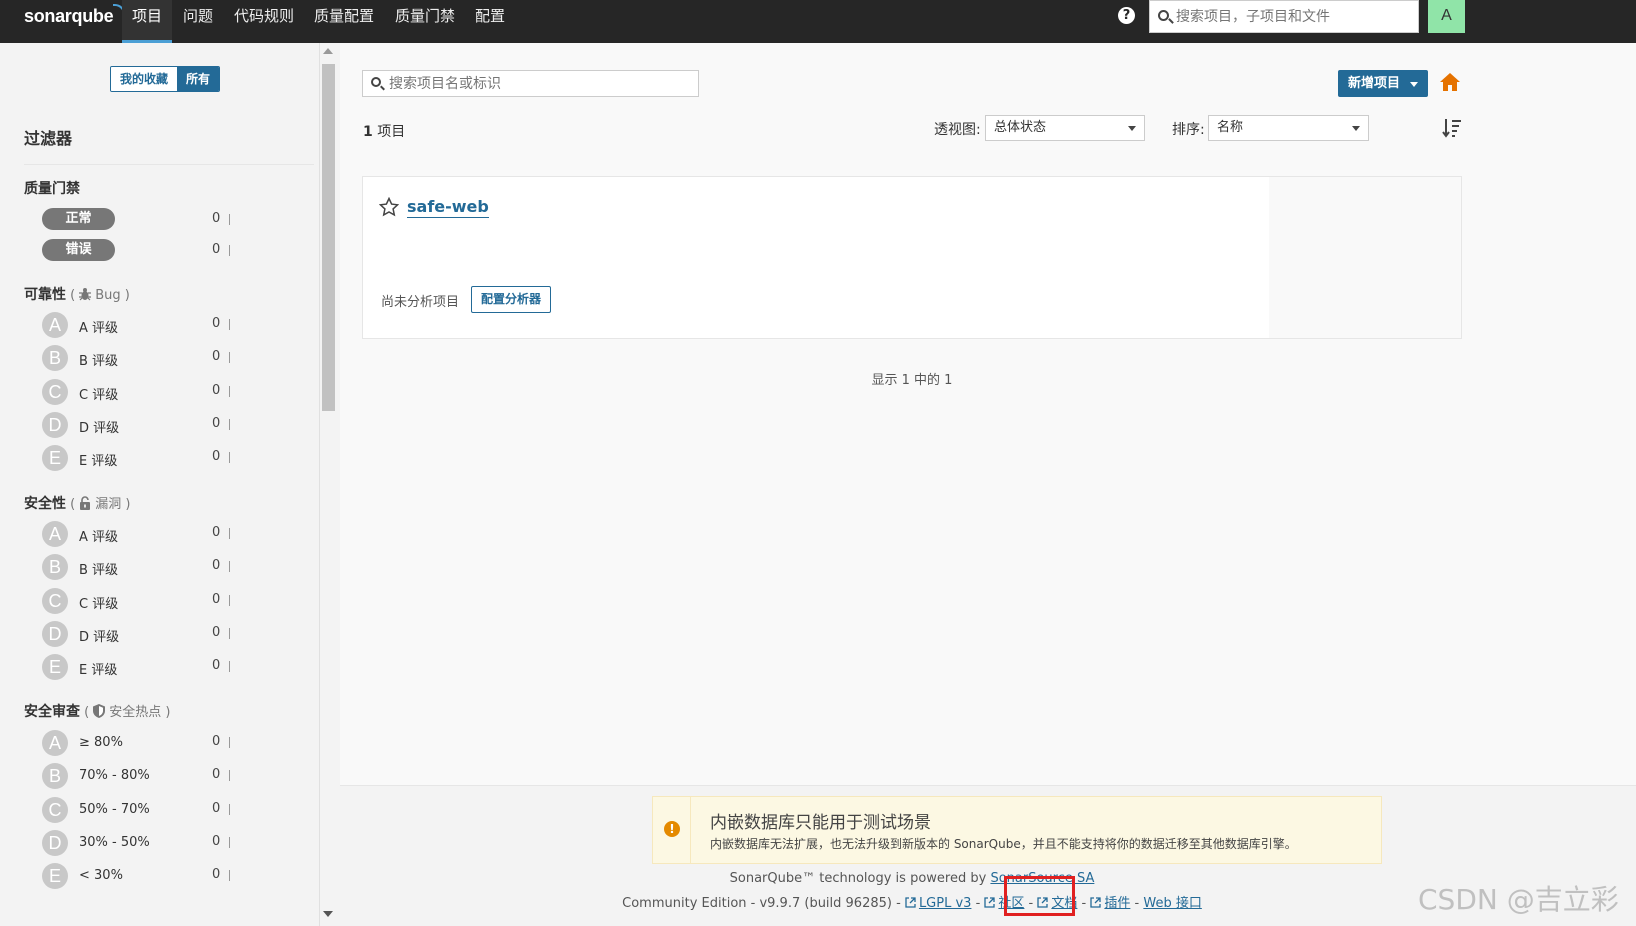 The width and height of the screenshot is (1636, 926). Describe the element at coordinates (1020, 127) in the screenshot. I see `perspective-value: 总体状态` at that location.